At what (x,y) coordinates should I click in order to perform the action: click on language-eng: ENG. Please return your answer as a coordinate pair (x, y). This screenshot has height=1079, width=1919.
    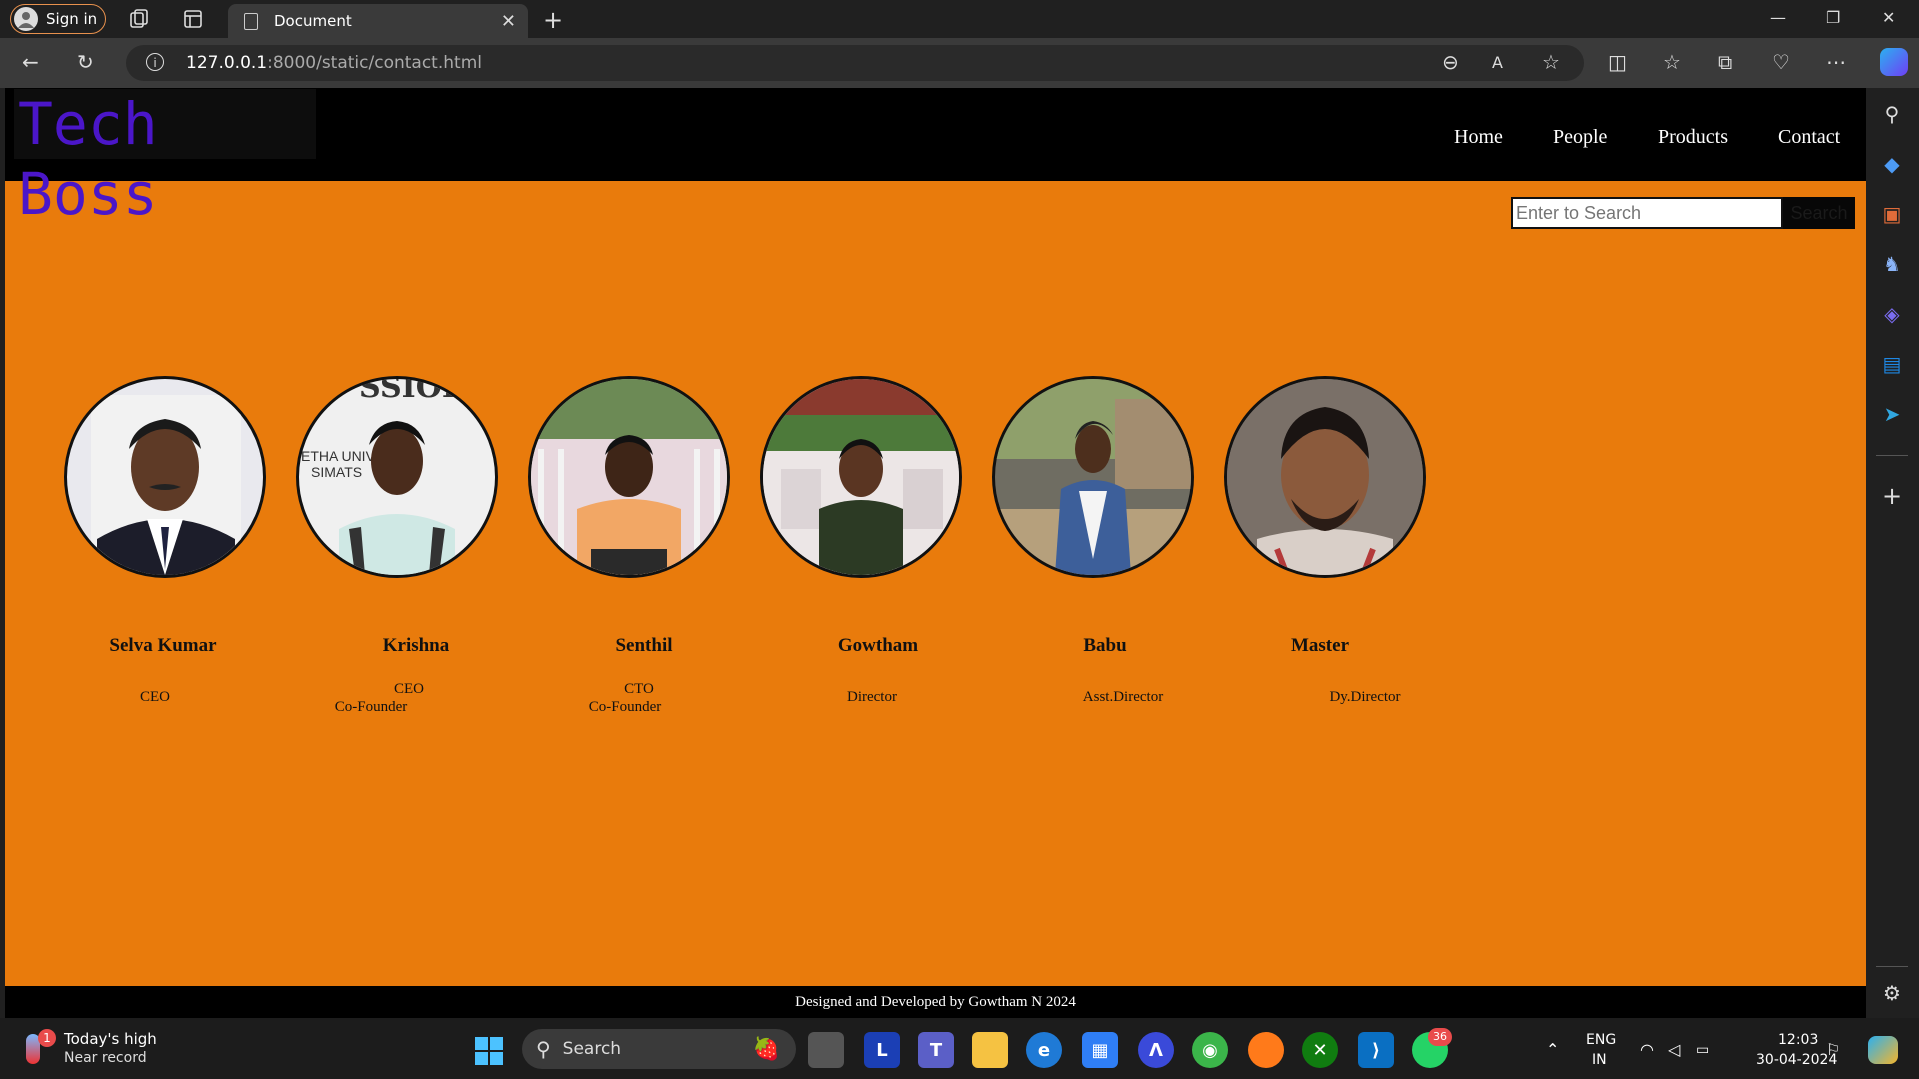
    Looking at the image, I should click on (1601, 1040).